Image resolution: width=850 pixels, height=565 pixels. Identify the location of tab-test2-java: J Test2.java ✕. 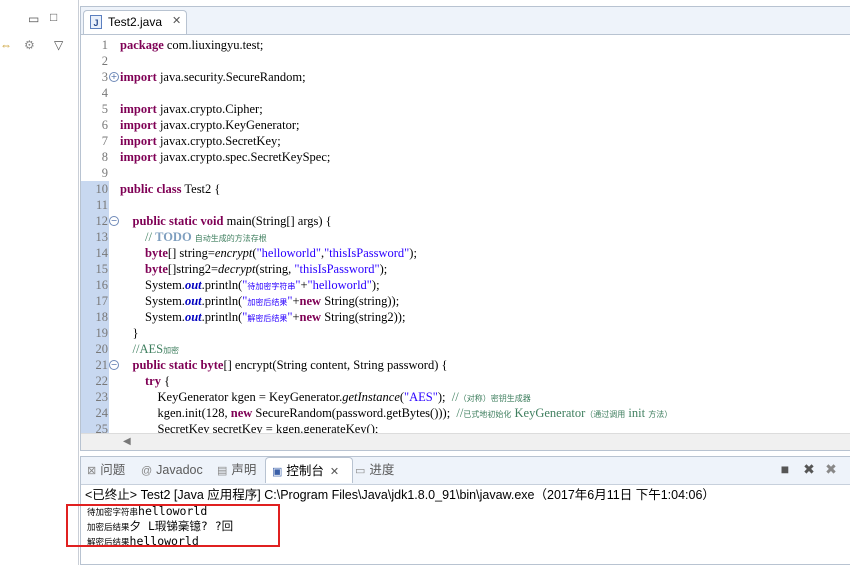
(135, 22).